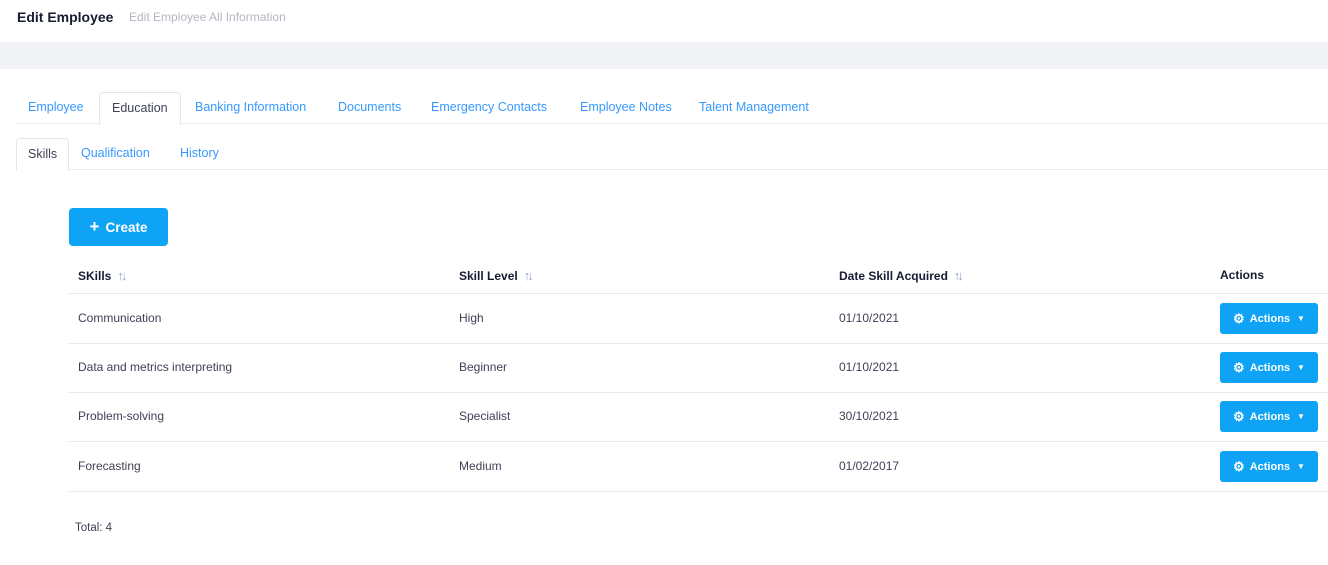 Image resolution: width=1328 pixels, height=565 pixels. I want to click on subtab-history: History, so click(199, 154).